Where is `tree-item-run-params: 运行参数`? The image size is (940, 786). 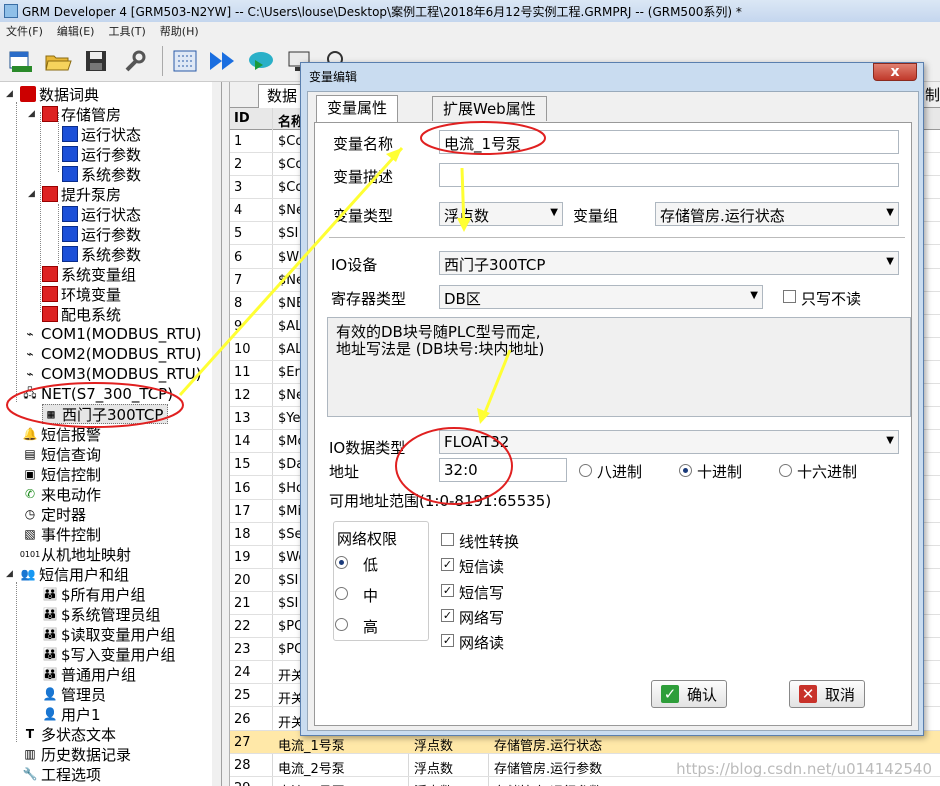 tree-item-run-params: 运行参数 is located at coordinates (101, 154).